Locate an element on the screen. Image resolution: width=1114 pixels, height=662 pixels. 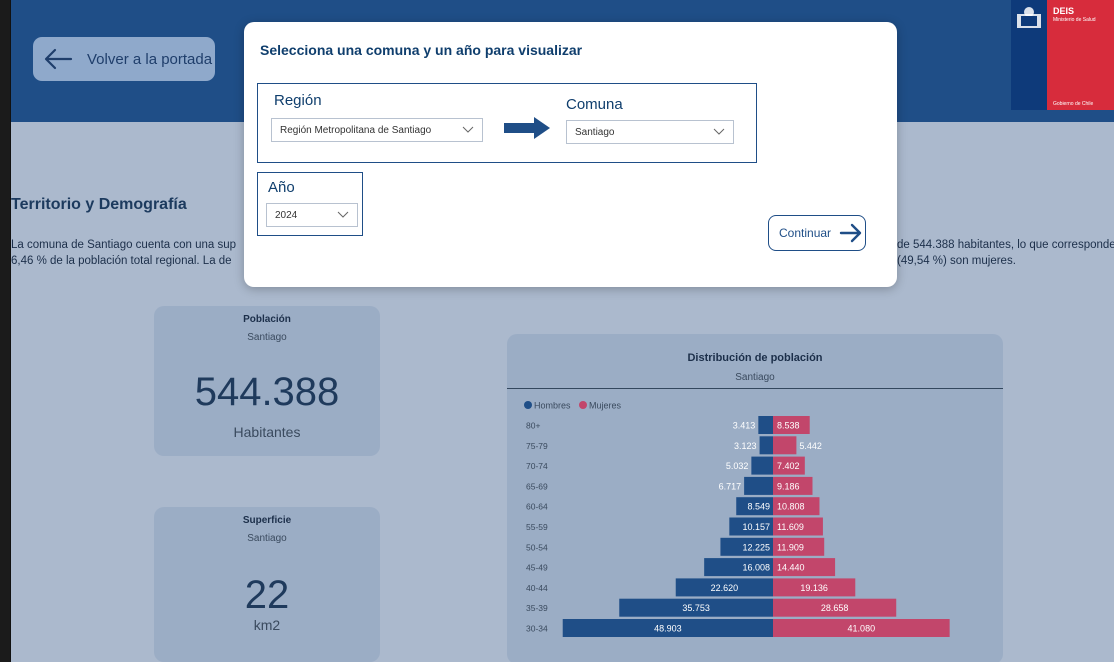
population-card: Población Santiago 544.388 Habitantes is located at coordinates (267, 381).